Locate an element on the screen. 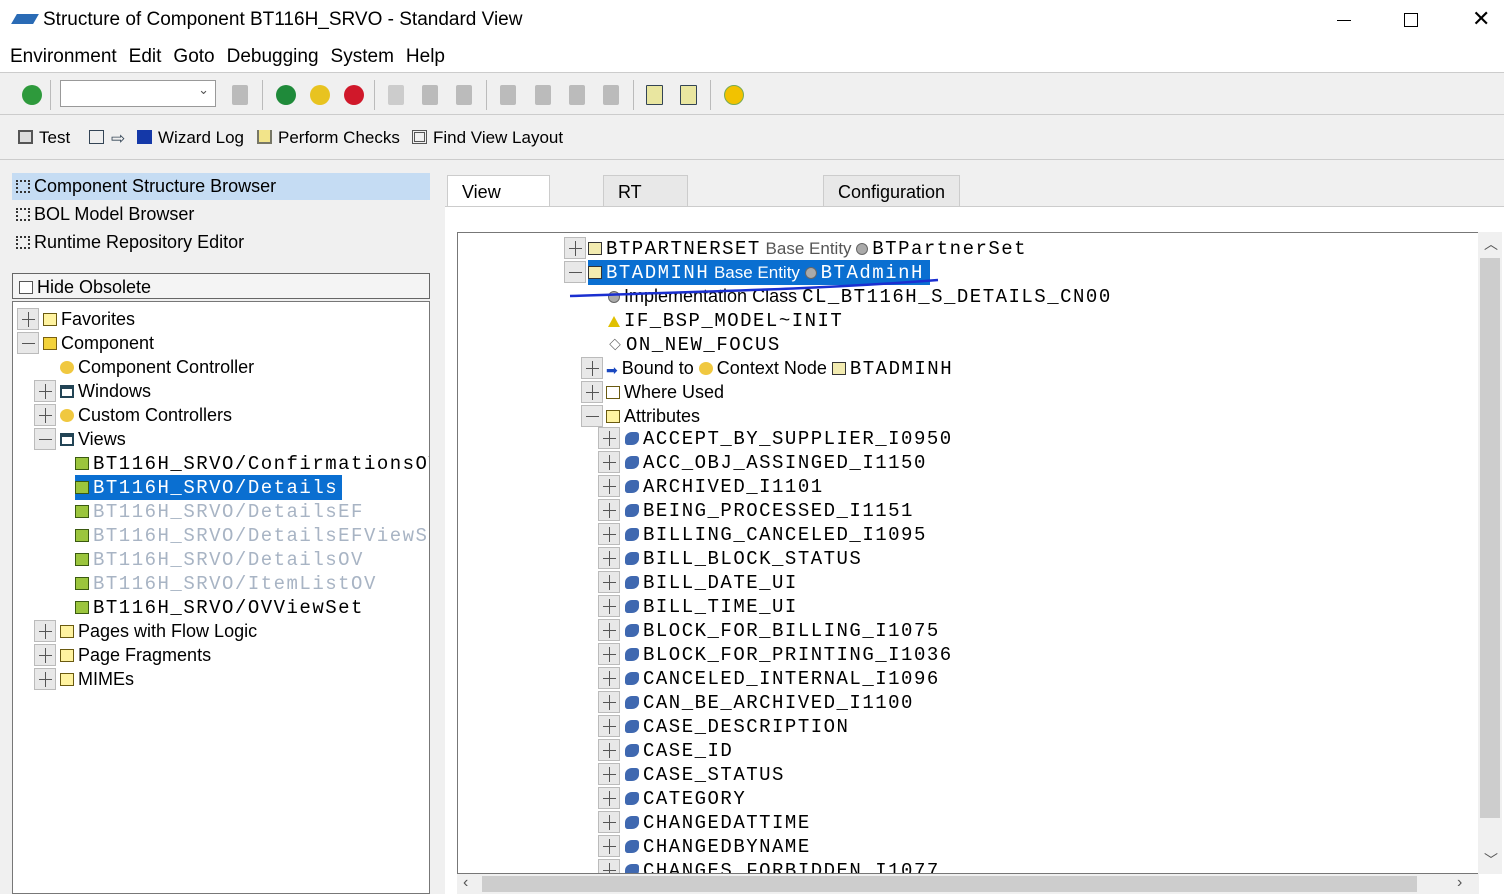  close-button: ✕ is located at coordinates (1481, 19).